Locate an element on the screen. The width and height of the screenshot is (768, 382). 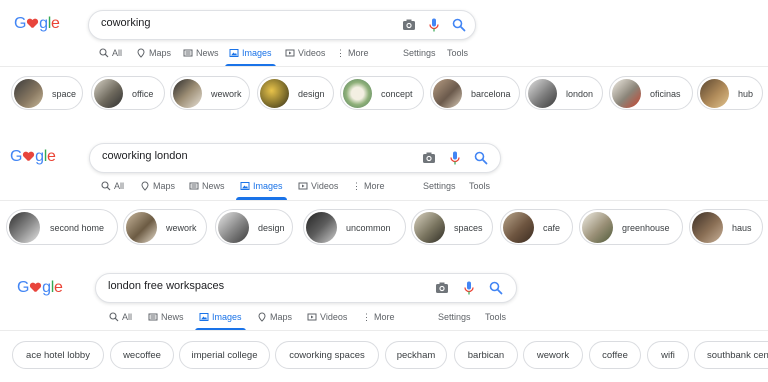
chip-coworking-spaces: coworking spaces is located at coordinates (327, 355).